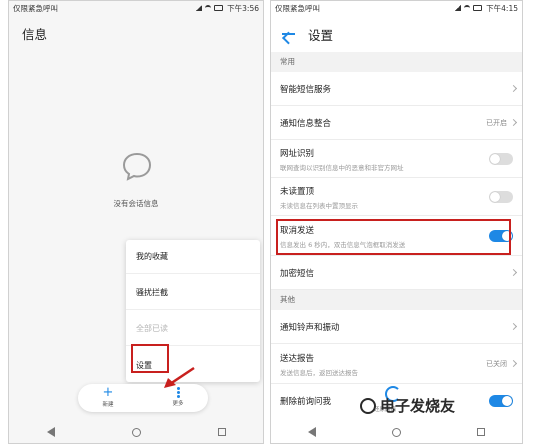 The width and height of the screenshot is (533, 444). I want to click on row-smart-sms: 智能短信服务, so click(396, 89).